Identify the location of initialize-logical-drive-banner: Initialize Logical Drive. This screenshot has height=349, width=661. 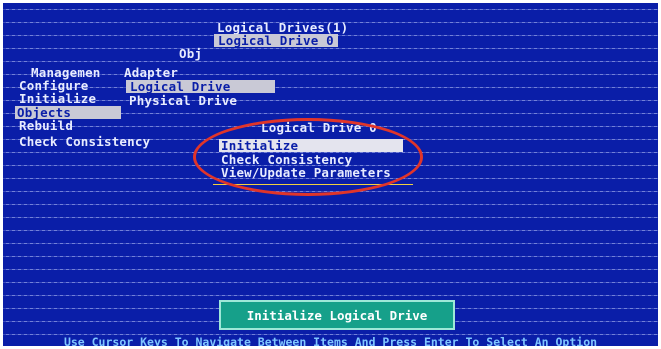
(337, 315).